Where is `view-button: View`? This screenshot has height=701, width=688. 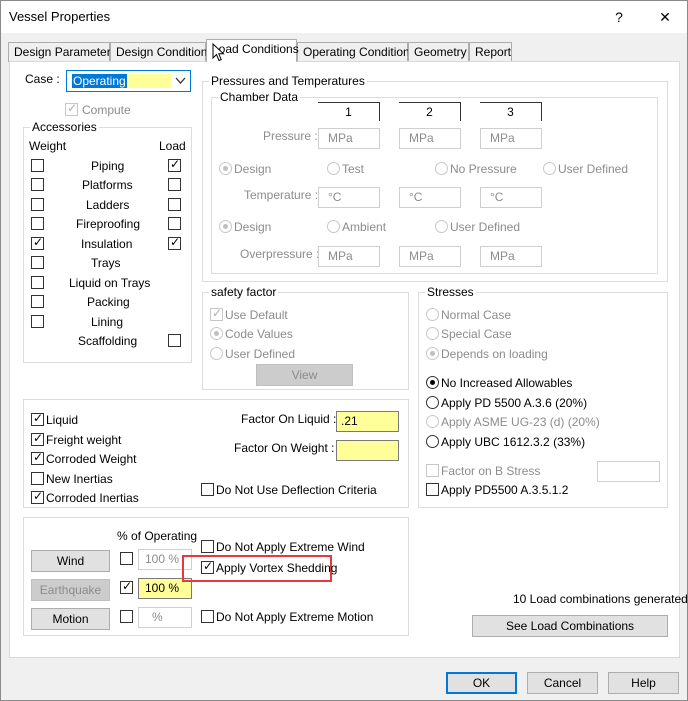 view-button: View is located at coordinates (304, 375).